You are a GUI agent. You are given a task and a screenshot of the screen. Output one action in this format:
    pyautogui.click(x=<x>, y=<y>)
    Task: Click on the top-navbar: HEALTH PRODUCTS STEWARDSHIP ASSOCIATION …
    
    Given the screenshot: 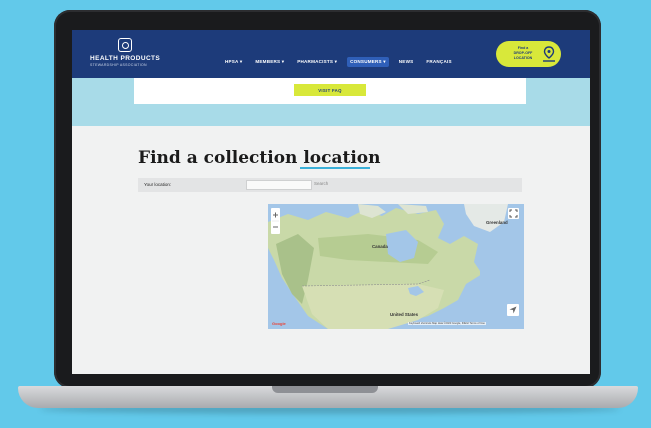 What is the action you would take?
    pyautogui.click(x=331, y=54)
    